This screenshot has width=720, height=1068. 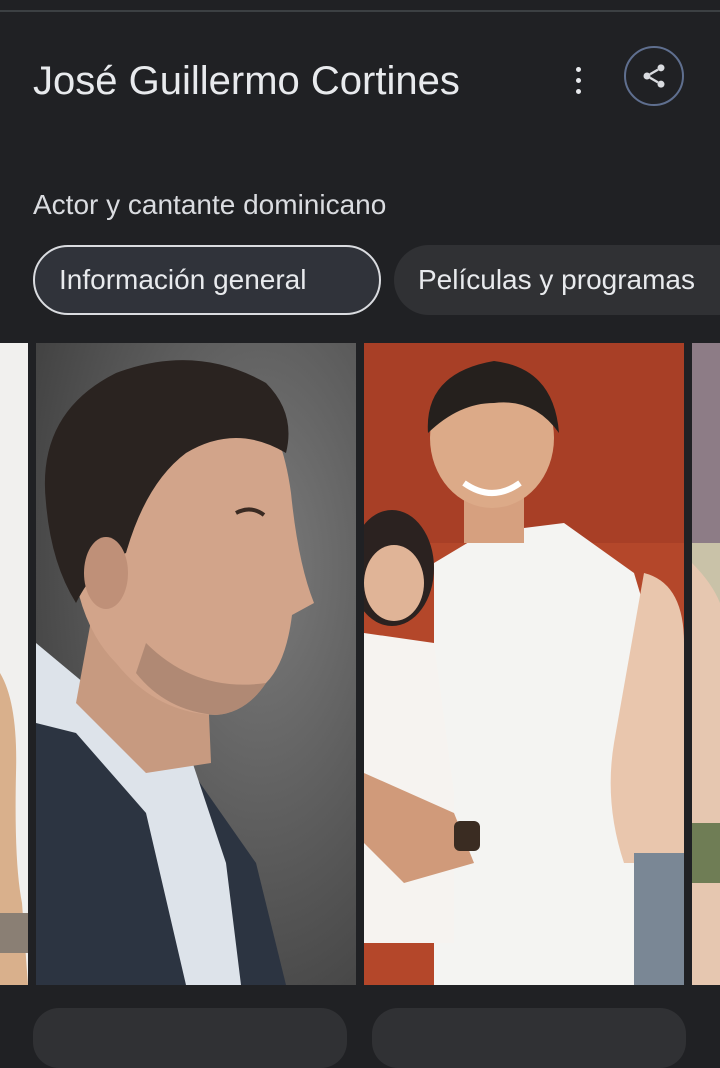 I want to click on more-options-button, so click(x=578, y=80).